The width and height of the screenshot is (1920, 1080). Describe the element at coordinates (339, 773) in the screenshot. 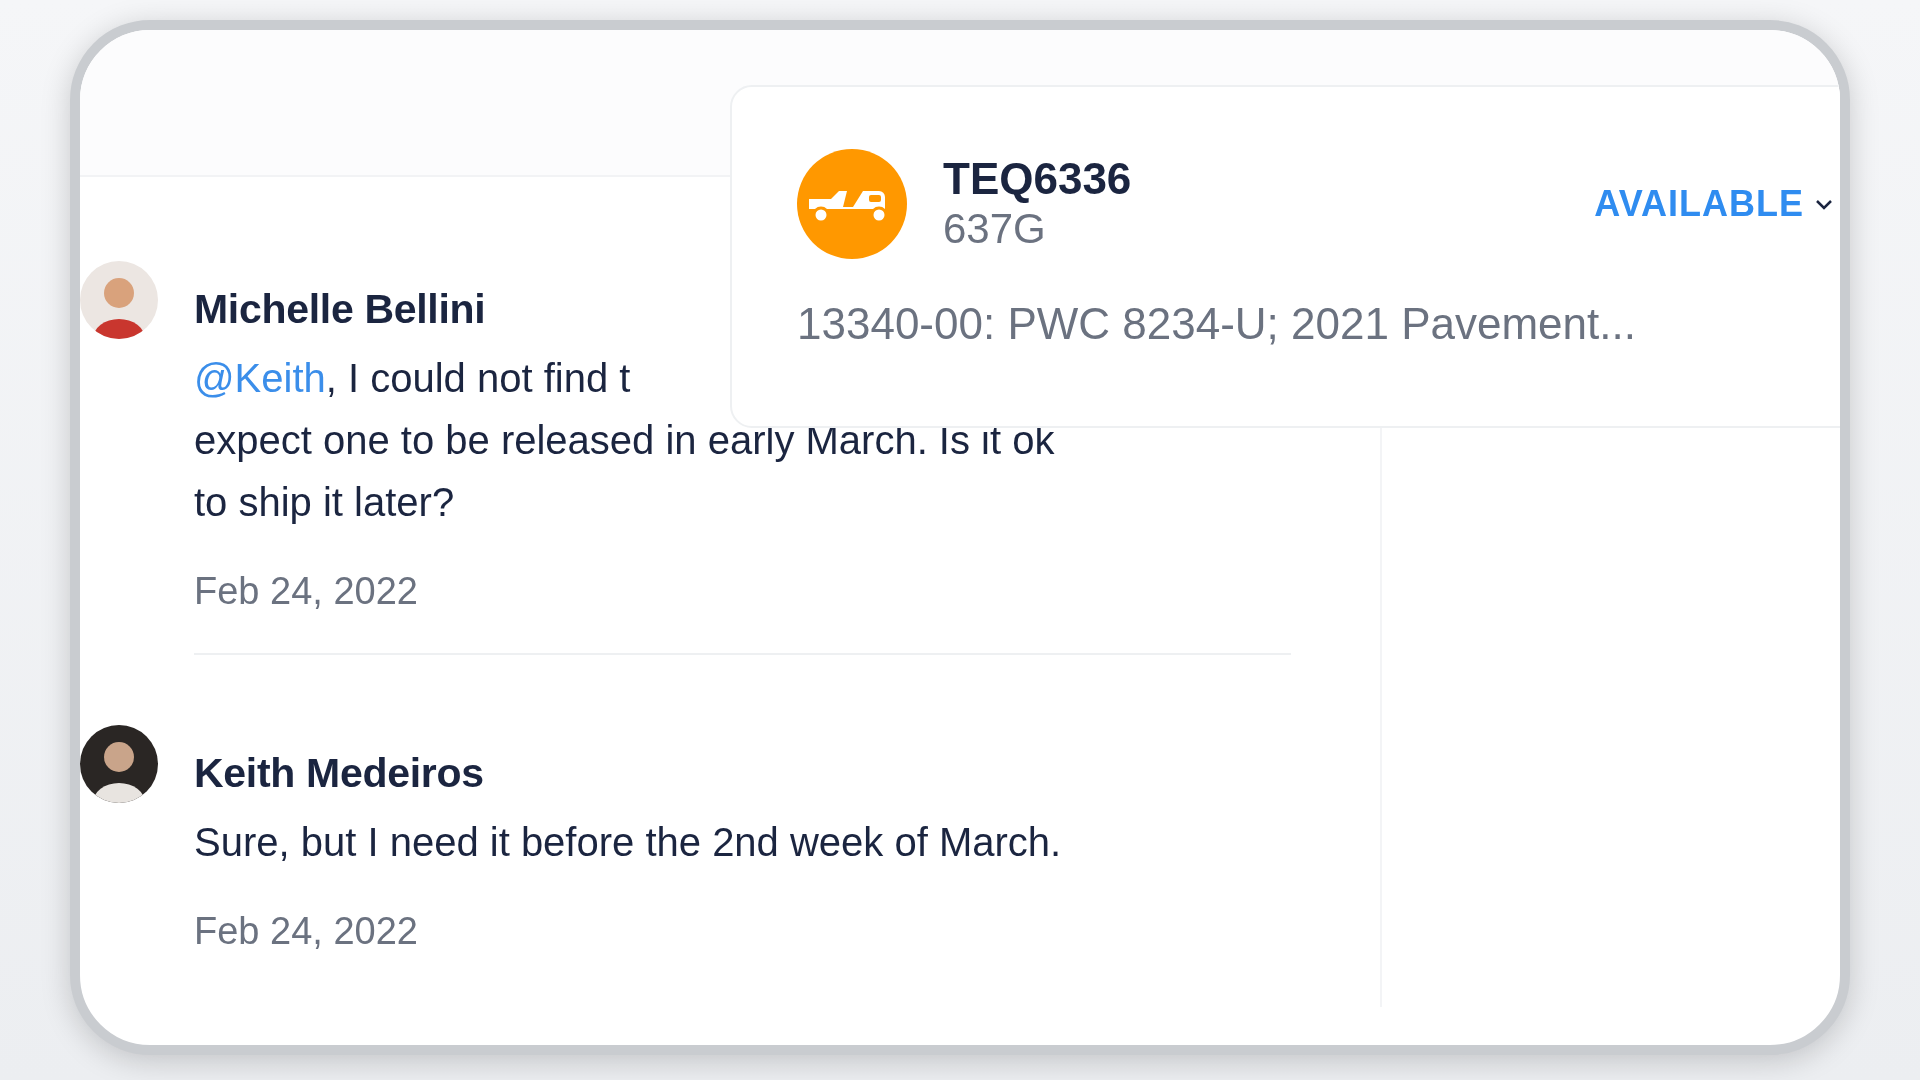

I see `author-name: Keith Medeiros` at that location.